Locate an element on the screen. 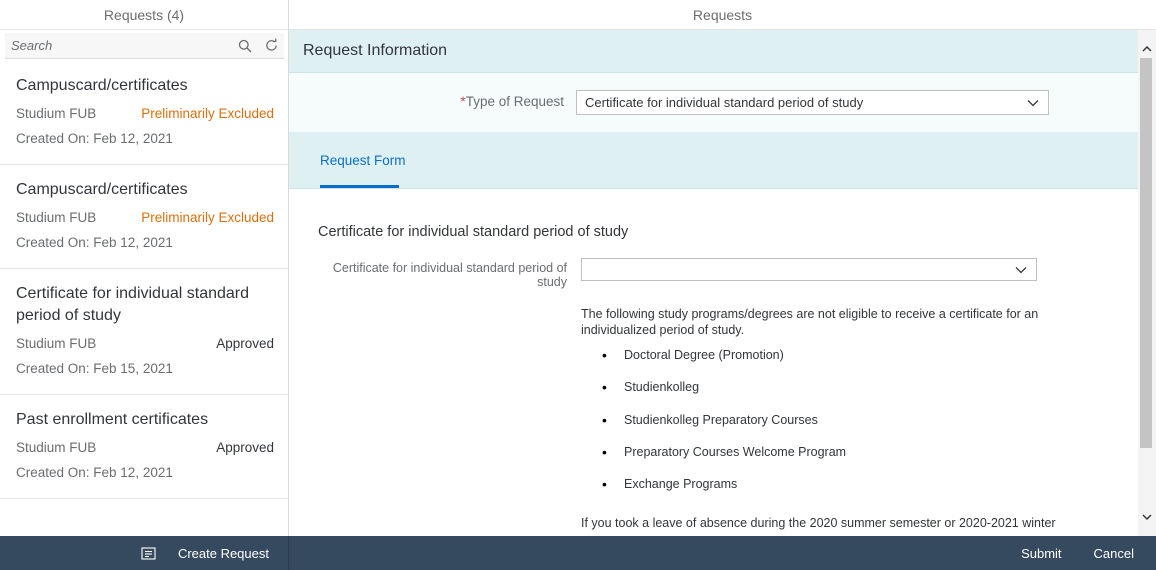 The image size is (1156, 570). search-icon is located at coordinates (245, 46).